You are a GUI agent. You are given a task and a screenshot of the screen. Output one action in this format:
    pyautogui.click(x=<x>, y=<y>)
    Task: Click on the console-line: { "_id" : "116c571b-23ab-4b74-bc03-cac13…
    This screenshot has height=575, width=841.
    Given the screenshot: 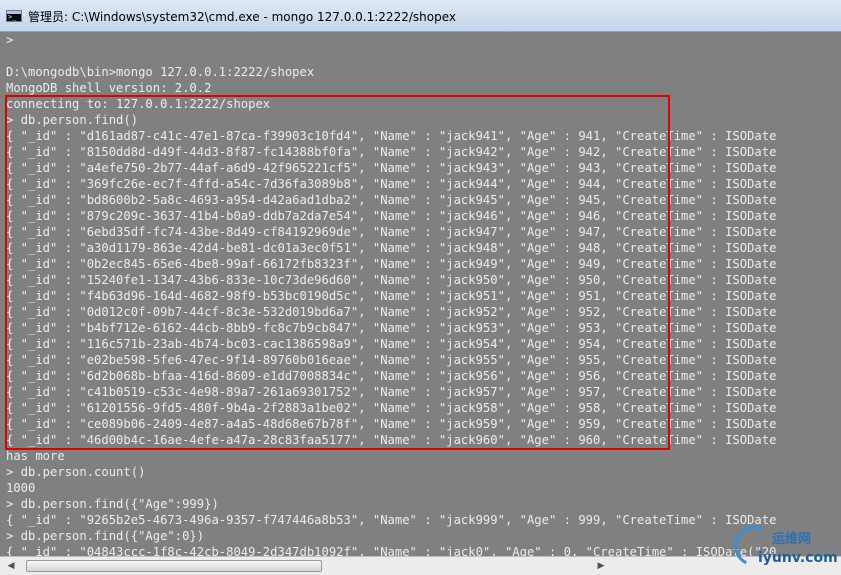 What is the action you would take?
    pyautogui.click(x=391, y=344)
    